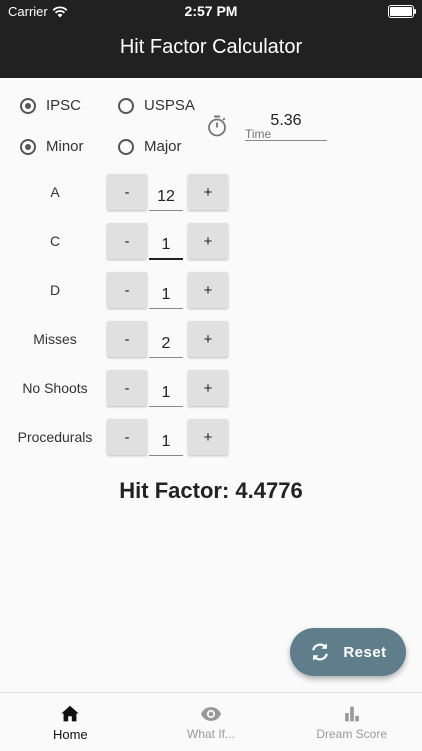 This screenshot has width=422, height=751. Describe the element at coordinates (127, 290) in the screenshot. I see `decrement-d-button: -` at that location.